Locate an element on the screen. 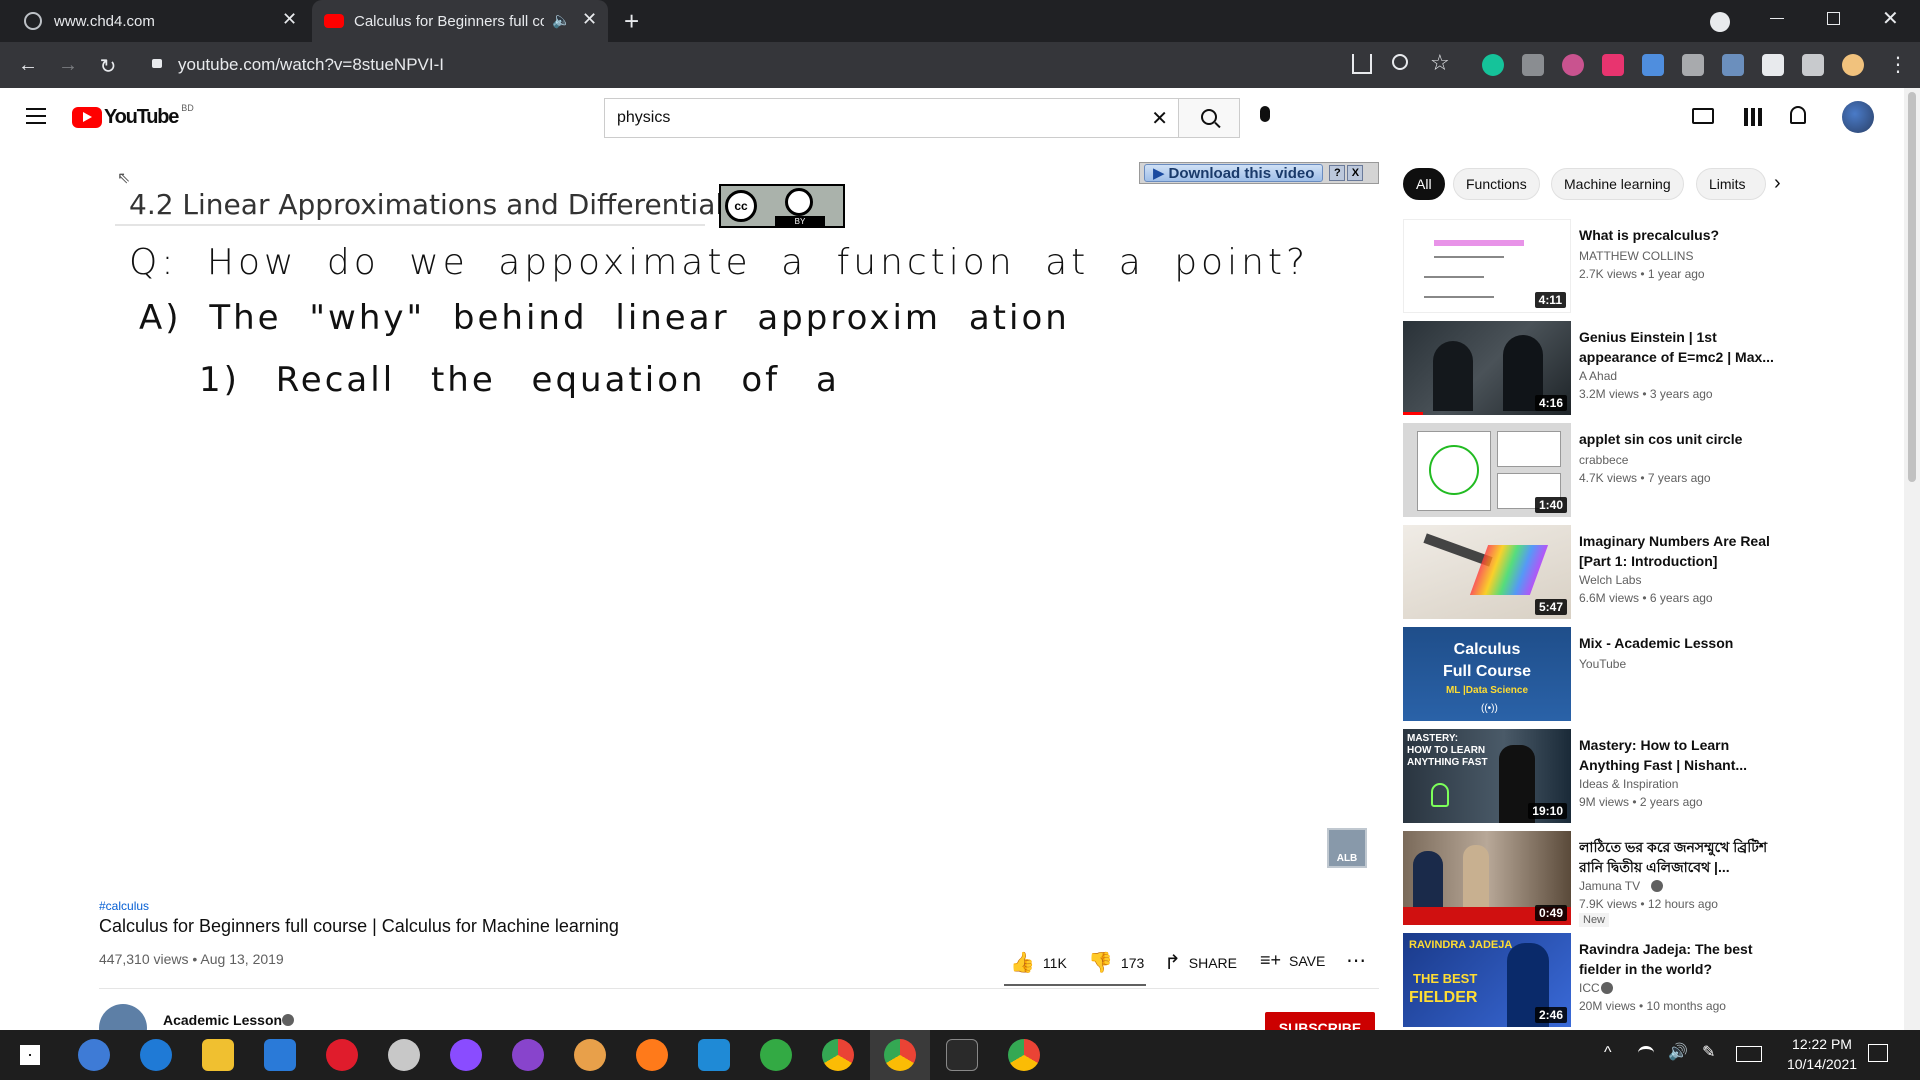  chrome-icon is located at coordinates (838, 1055).